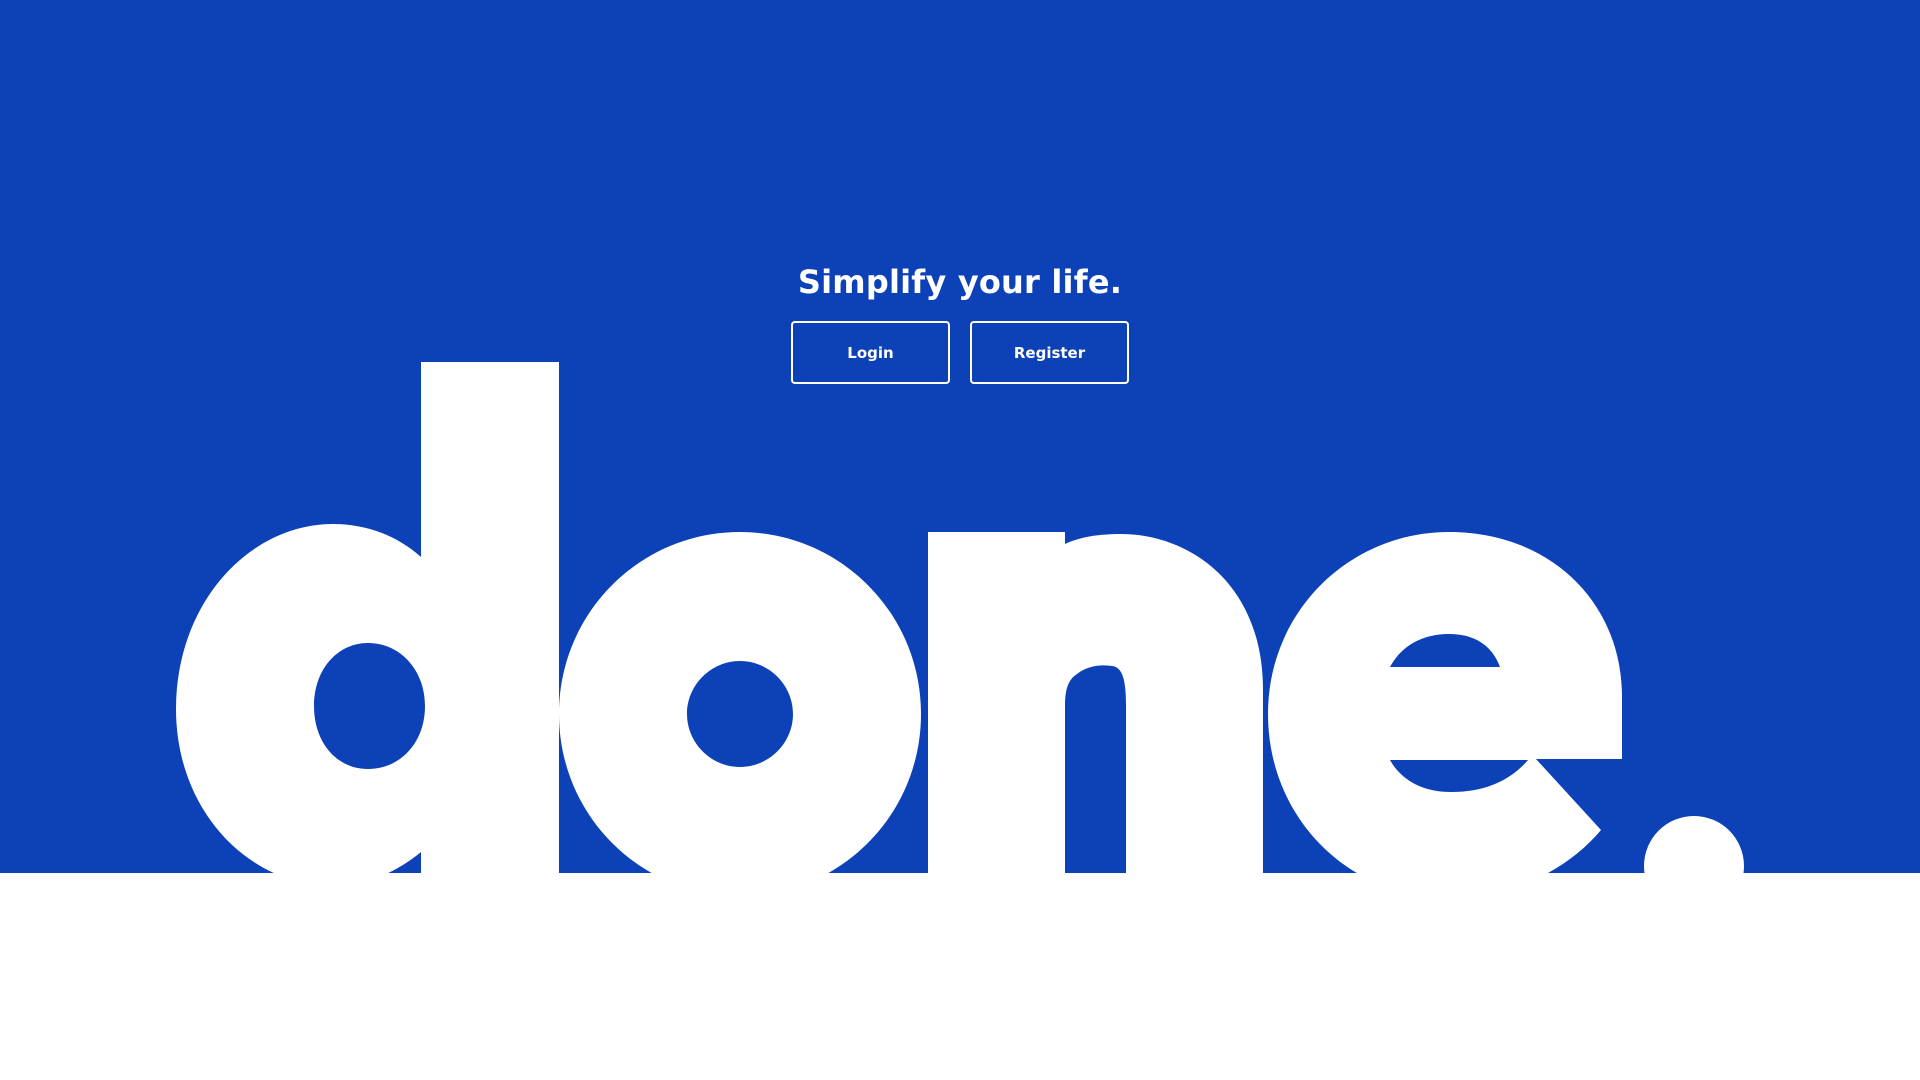  I want to click on tagline: Simplify your life., so click(960, 282).